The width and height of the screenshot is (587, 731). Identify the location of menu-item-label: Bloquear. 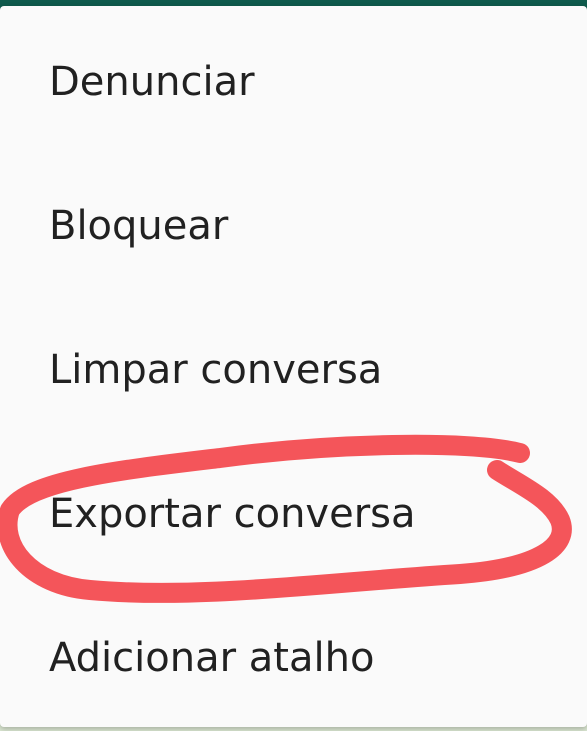
(139, 226).